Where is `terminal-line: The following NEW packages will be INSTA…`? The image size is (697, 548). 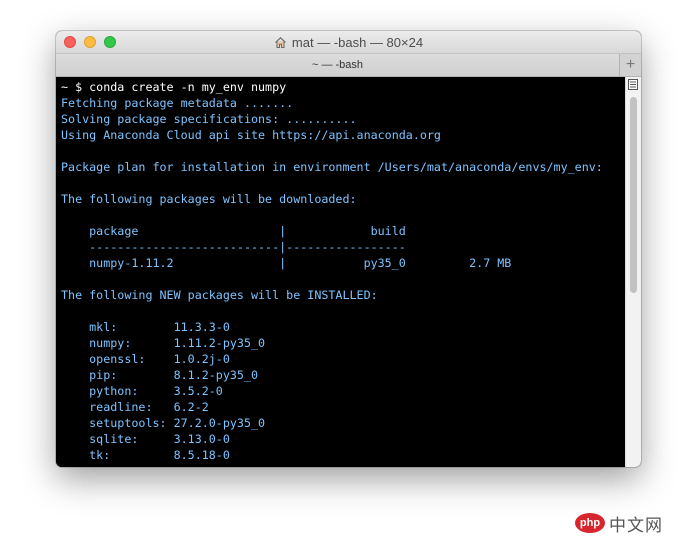
terminal-line: The following NEW packages will be INSTA… is located at coordinates (219, 295).